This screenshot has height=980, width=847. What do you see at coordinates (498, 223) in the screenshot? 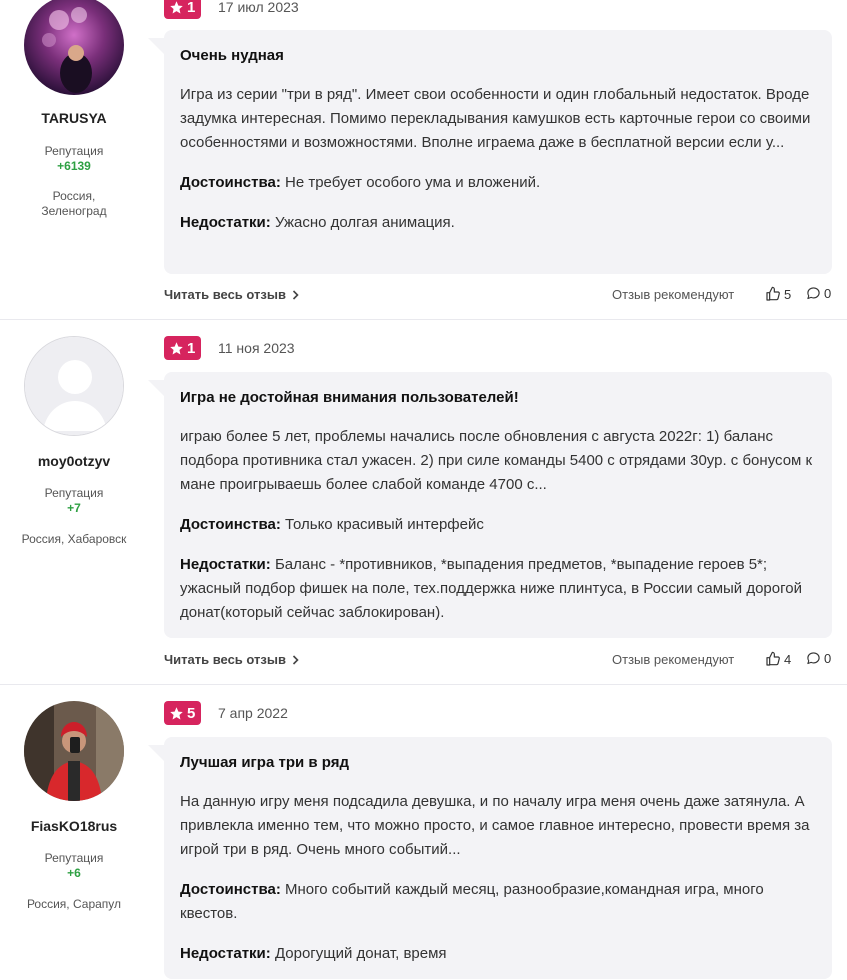
I see `review-cons: Недостатки: Ужасно долгая анимация.` at bounding box center [498, 223].